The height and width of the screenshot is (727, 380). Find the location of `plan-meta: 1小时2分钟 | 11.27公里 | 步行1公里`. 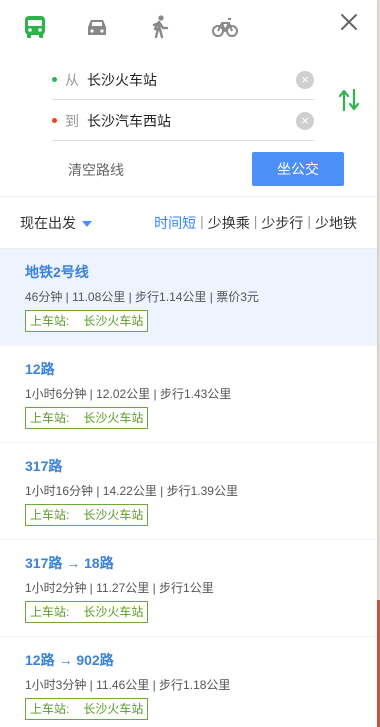

plan-meta: 1小时2分钟 | 11.27公里 | 步行1公里 is located at coordinates (119, 588).